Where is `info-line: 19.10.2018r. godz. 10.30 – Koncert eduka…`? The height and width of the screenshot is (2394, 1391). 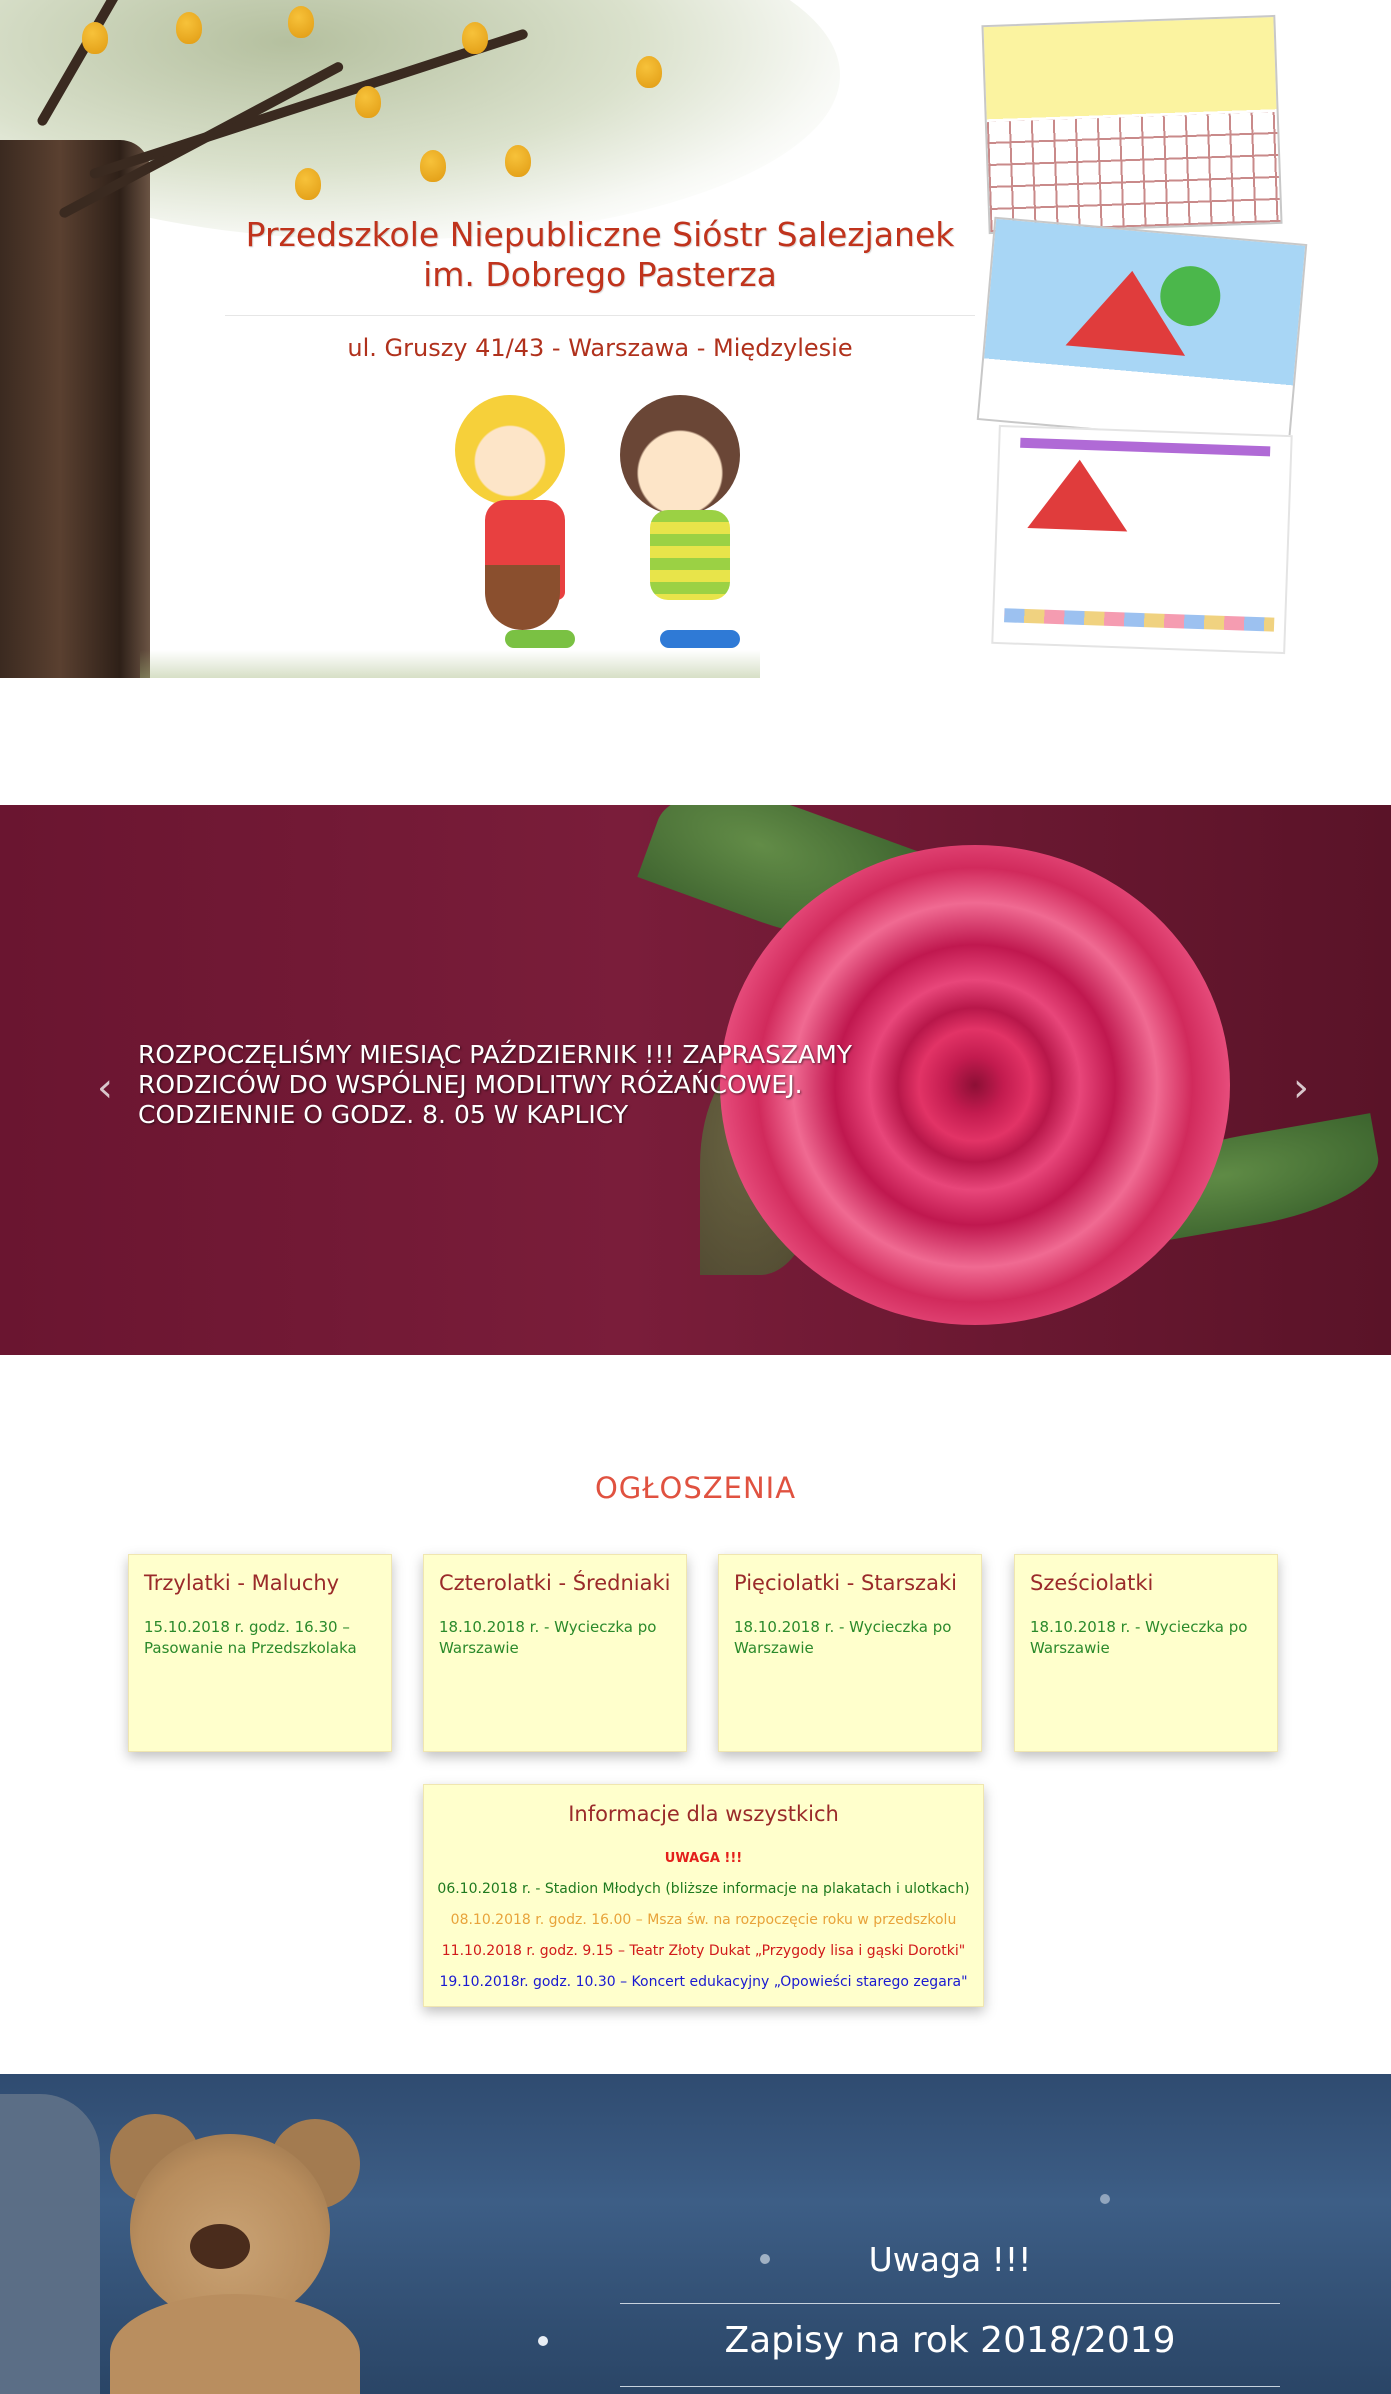 info-line: 19.10.2018r. godz. 10.30 – Koncert eduka… is located at coordinates (703, 1982).